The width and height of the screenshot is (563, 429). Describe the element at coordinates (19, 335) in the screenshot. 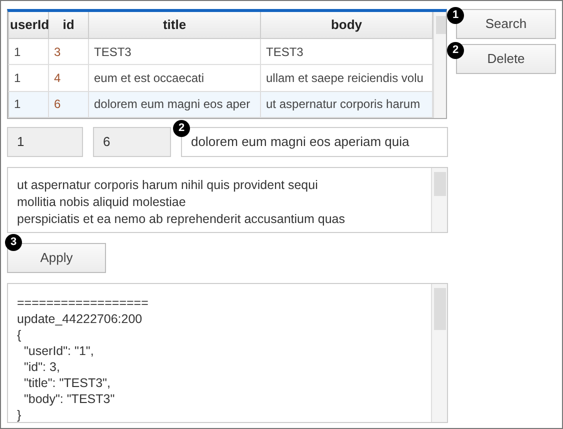

I see `text-line: {` at that location.